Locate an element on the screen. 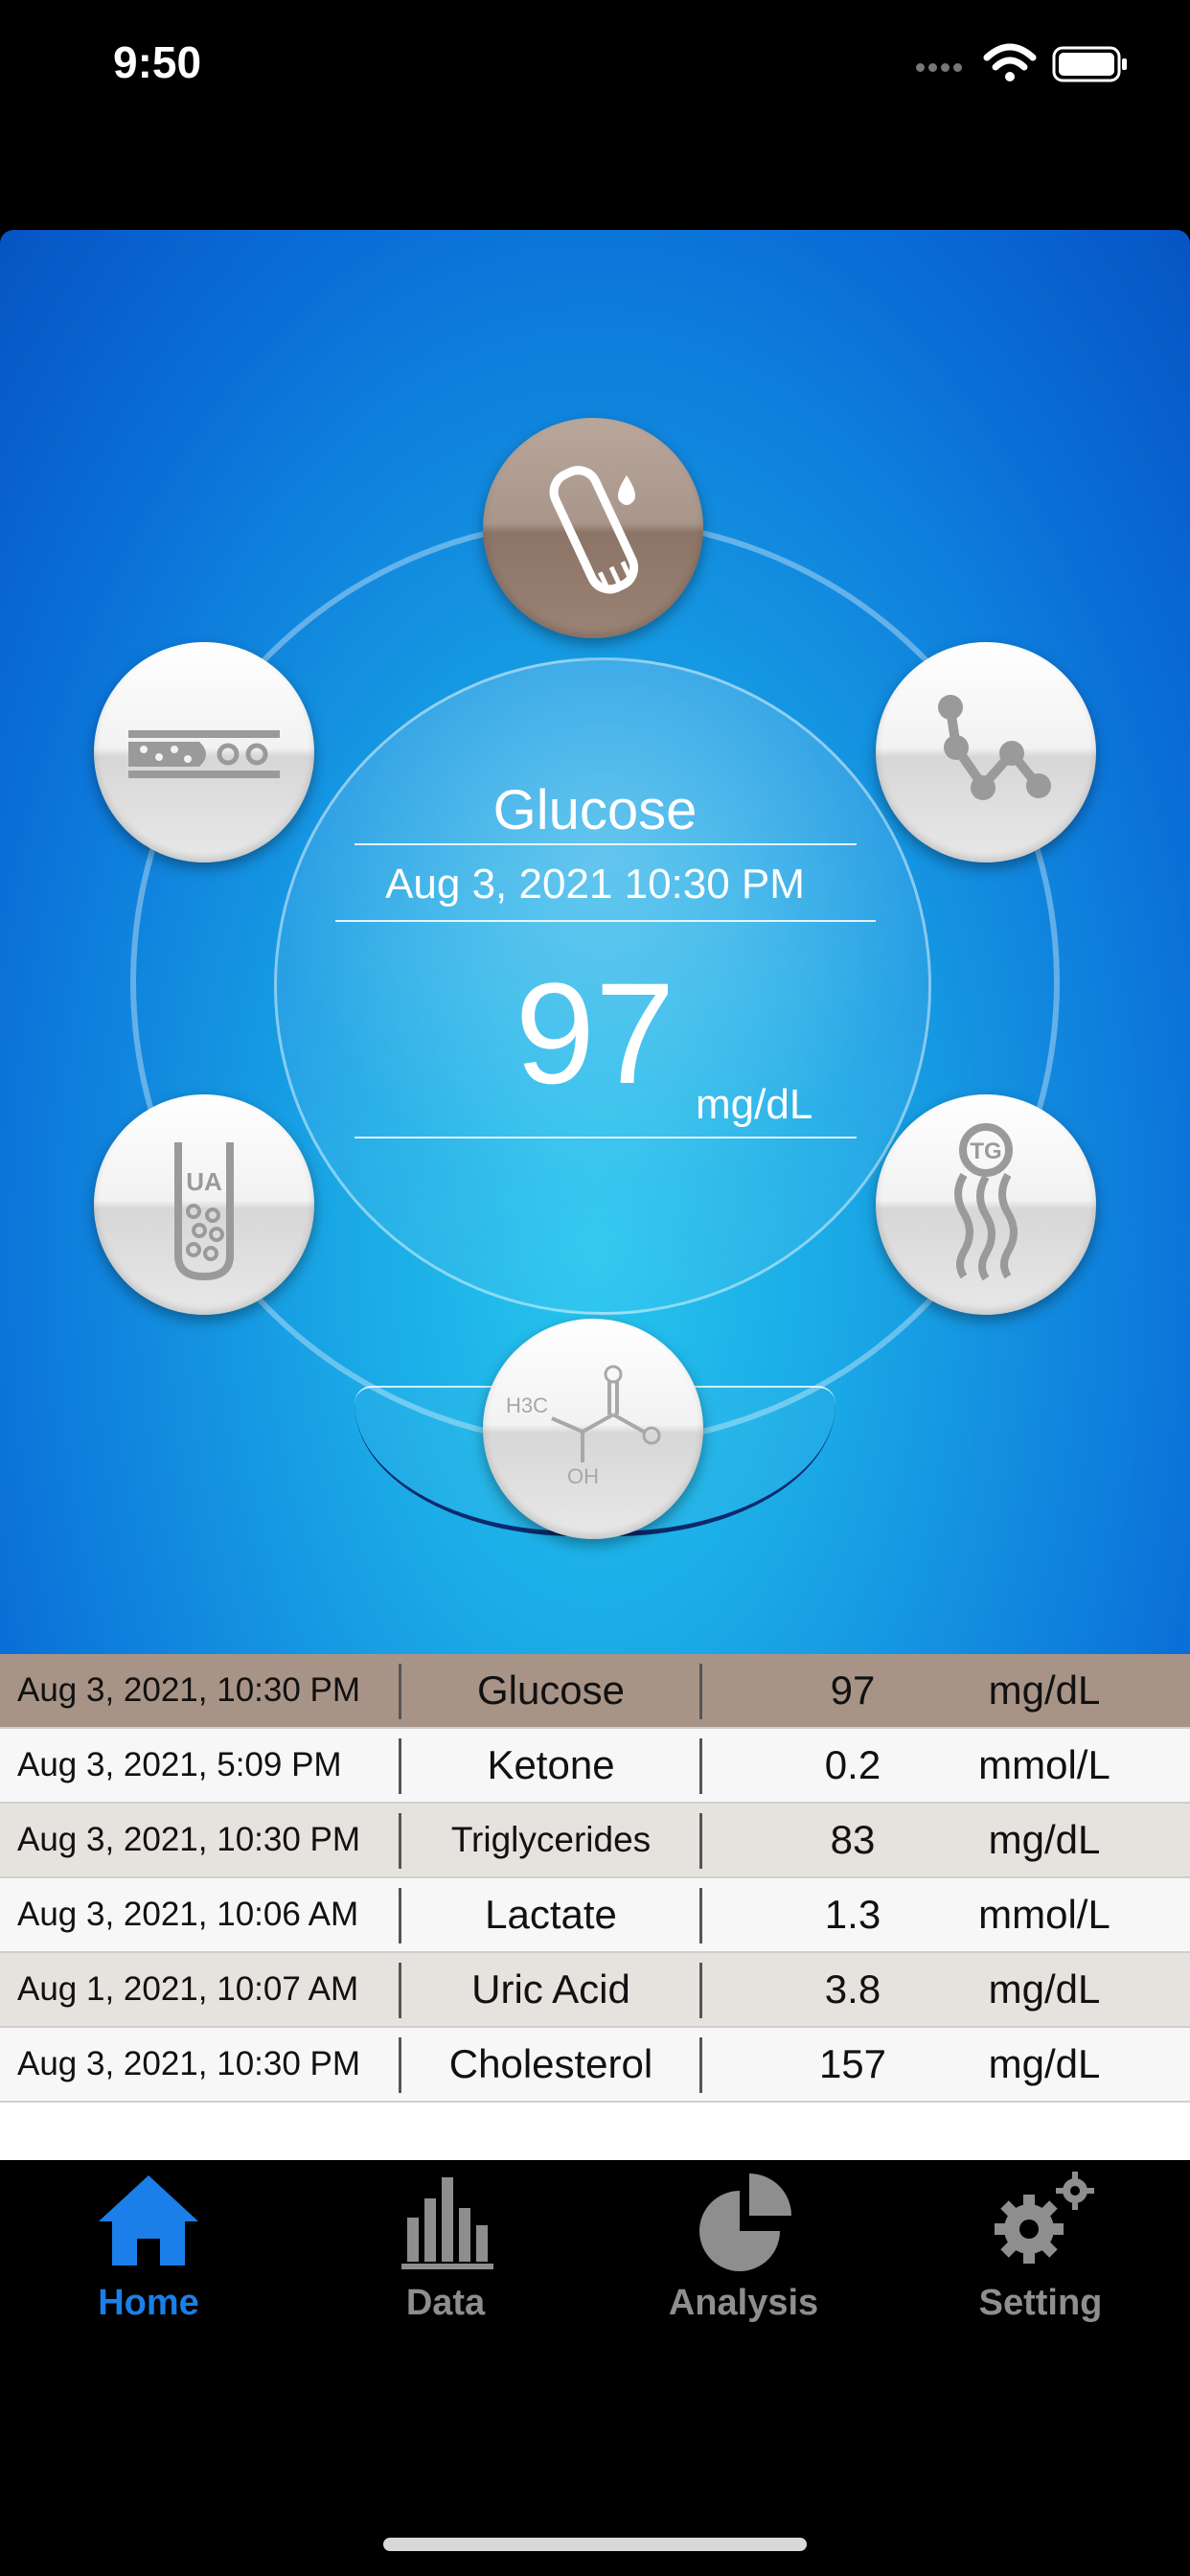 The image size is (1190, 2576). triglyceride-icon: TG is located at coordinates (986, 1202).